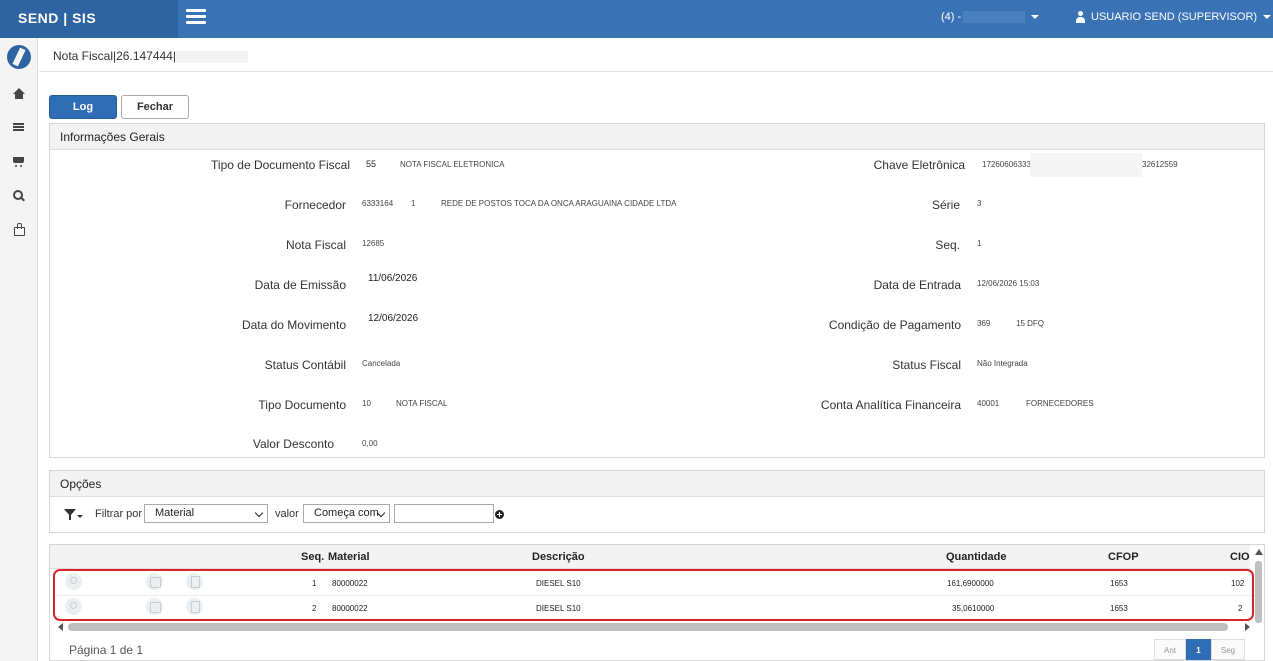  Describe the element at coordinates (293, 444) in the screenshot. I see `valor-desconto-label: Valor Desconto` at that location.